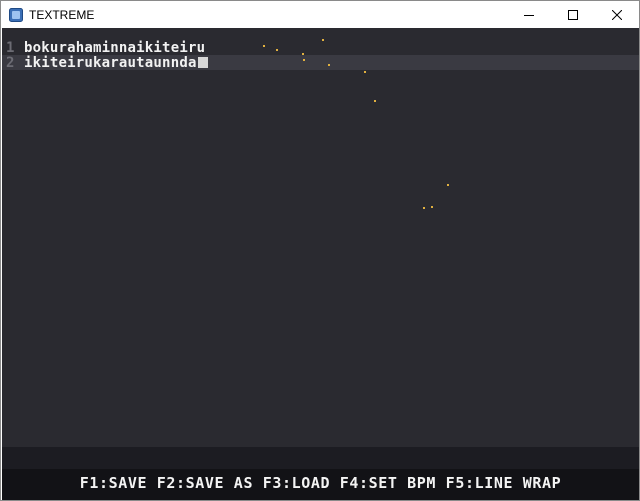 Image resolution: width=640 pixels, height=501 pixels. What do you see at coordinates (320, 62) in the screenshot?
I see `editor-line-current: 2 ikiteirukarautaunnda` at bounding box center [320, 62].